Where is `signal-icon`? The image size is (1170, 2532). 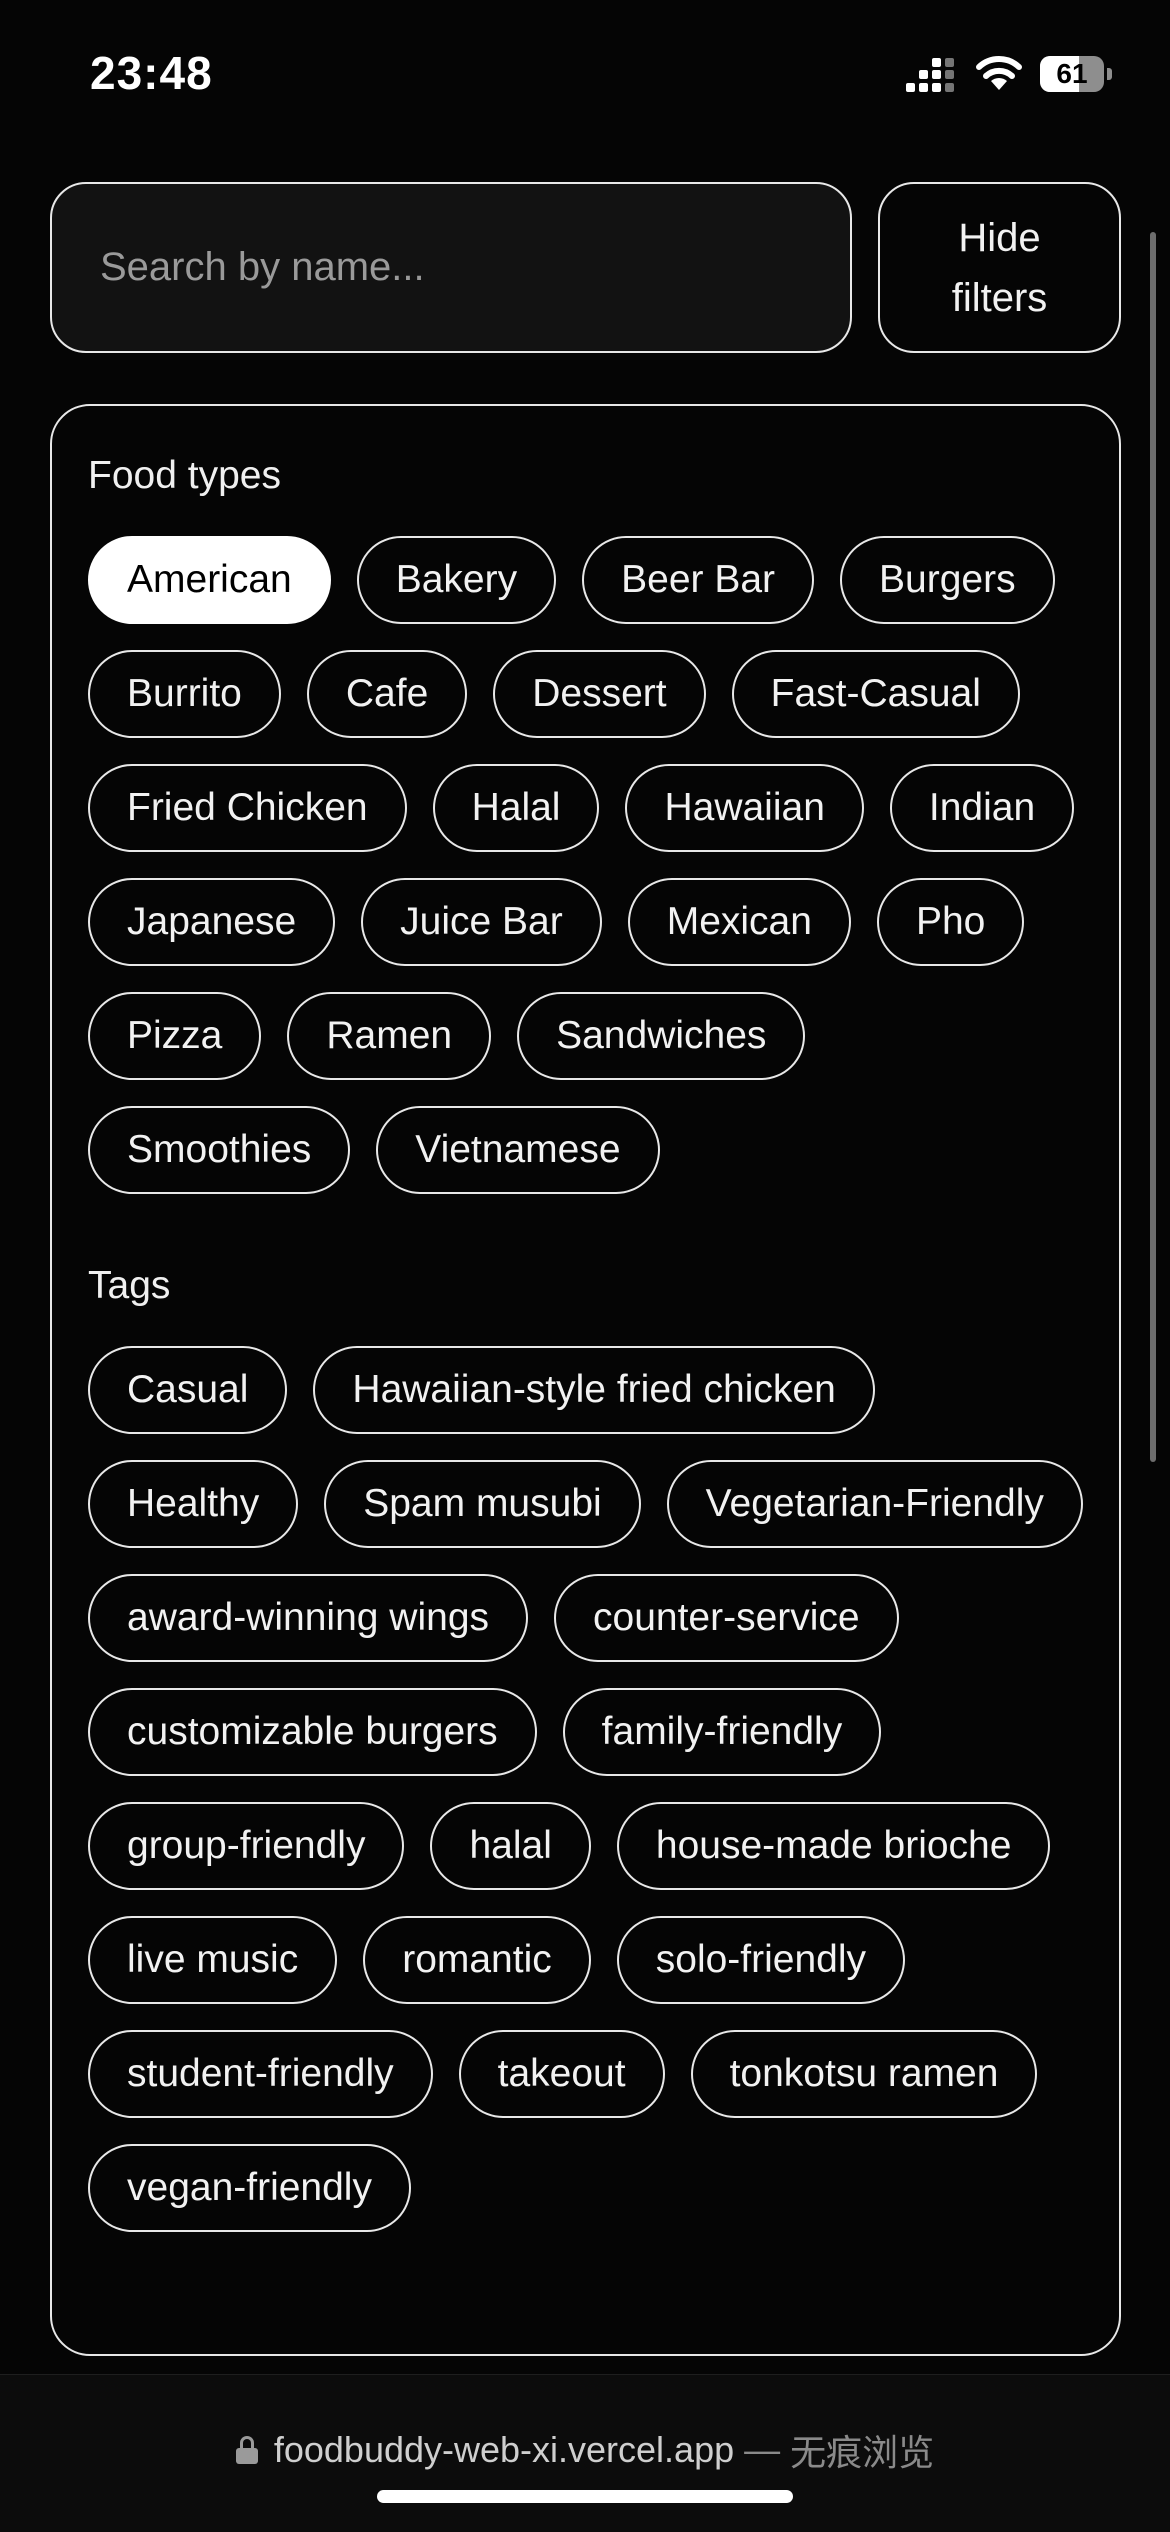
signal-icon is located at coordinates (930, 76).